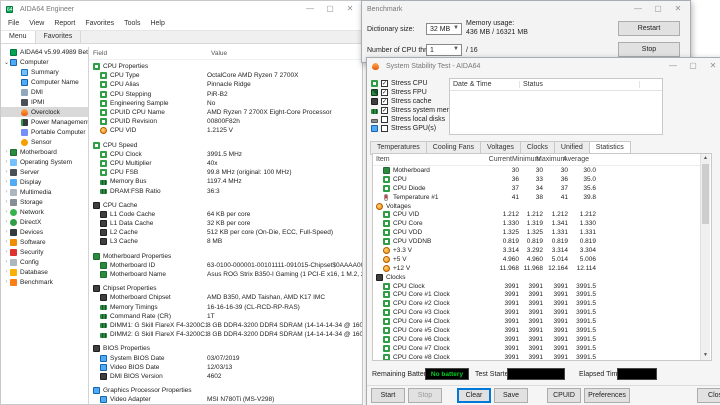 The width and height of the screenshot is (720, 405). Describe the element at coordinates (607, 395) in the screenshot. I see `preferences-button: Preferences` at that location.